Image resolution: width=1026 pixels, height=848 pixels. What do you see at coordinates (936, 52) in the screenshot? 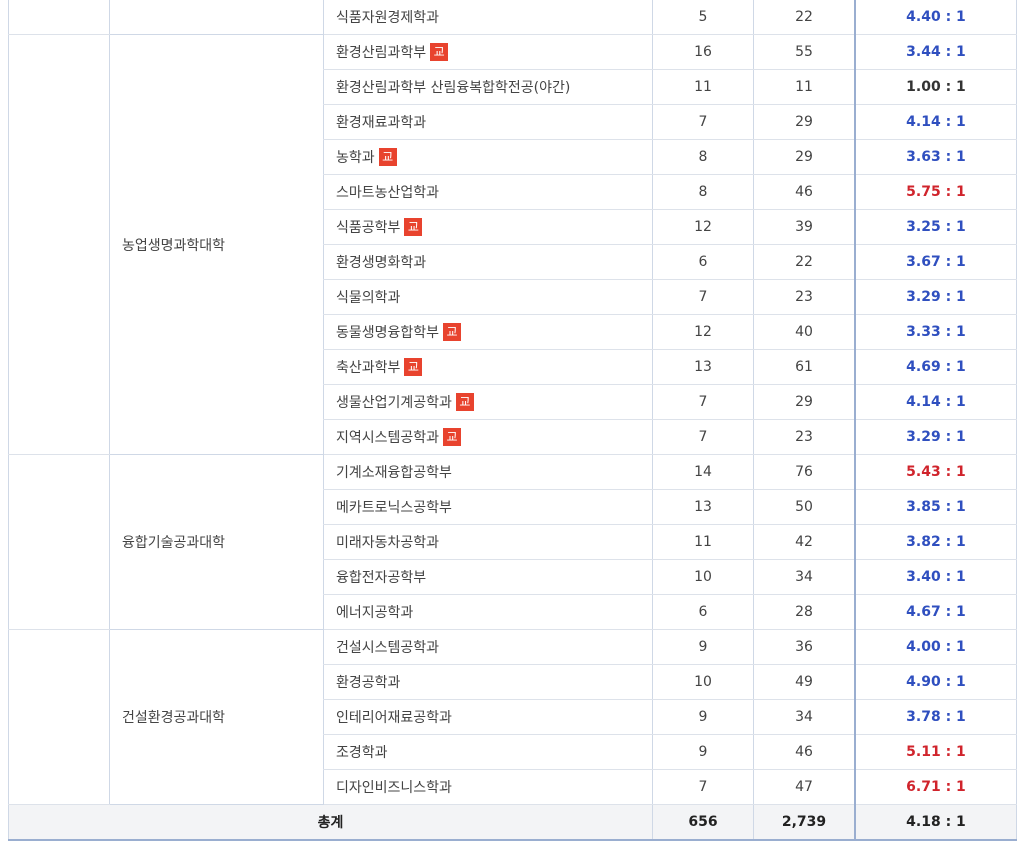
I see `ratio-cell: 3.44 : 1` at bounding box center [936, 52].